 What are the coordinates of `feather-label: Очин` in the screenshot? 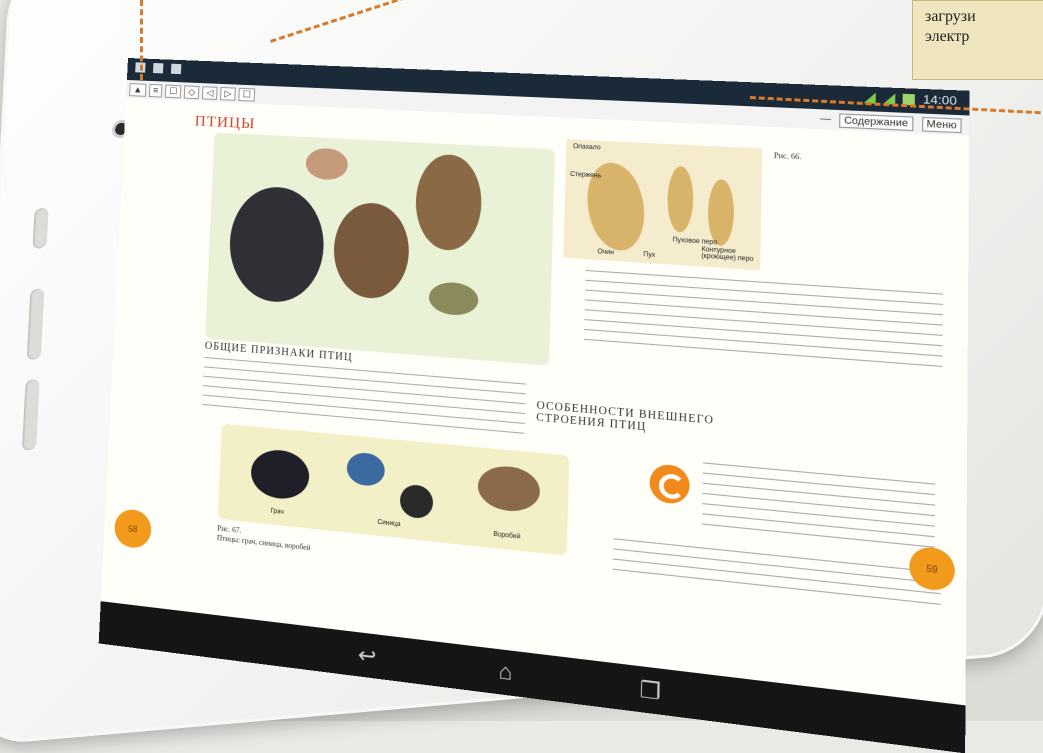 It's located at (606, 252).